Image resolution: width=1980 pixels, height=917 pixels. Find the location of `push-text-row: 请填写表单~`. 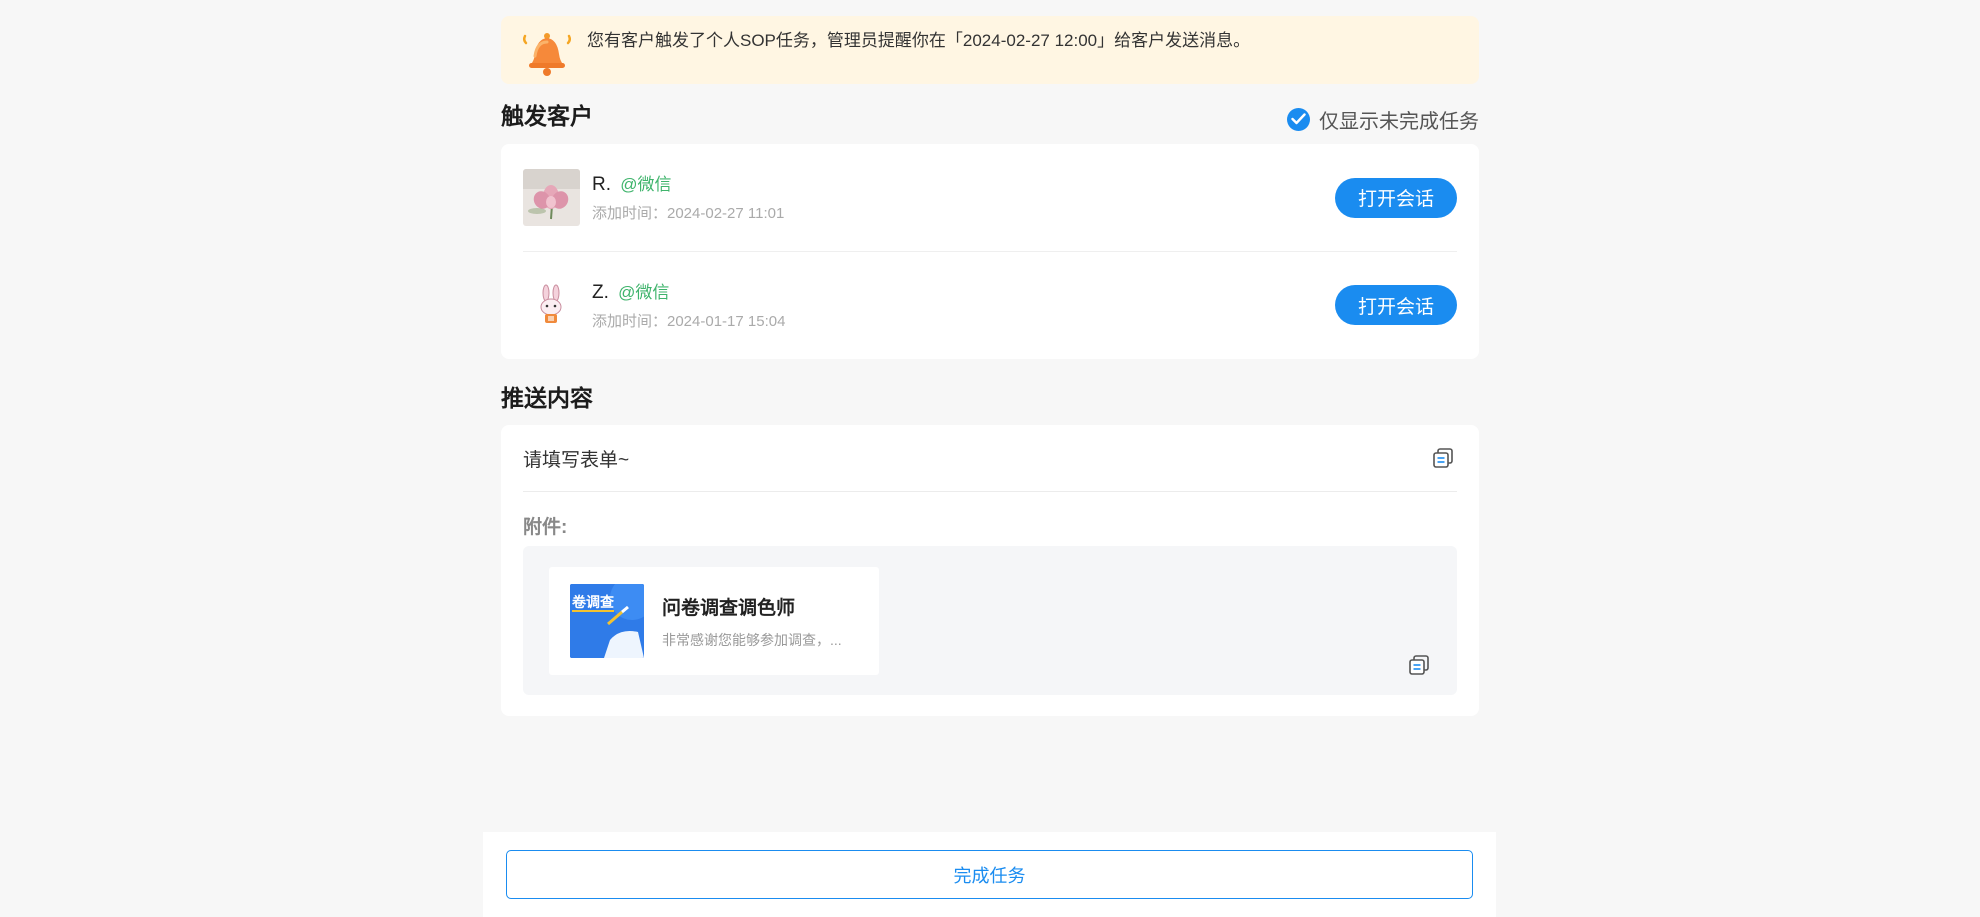

push-text-row: 请填写表单~ is located at coordinates (990, 458).